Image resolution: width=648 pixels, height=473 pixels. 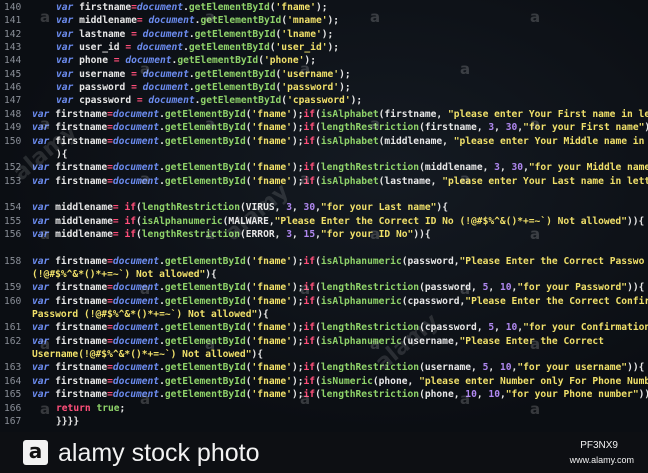 What do you see at coordinates (416, 141) in the screenshot?
I see `code-token: (middlename,` at bounding box center [416, 141].